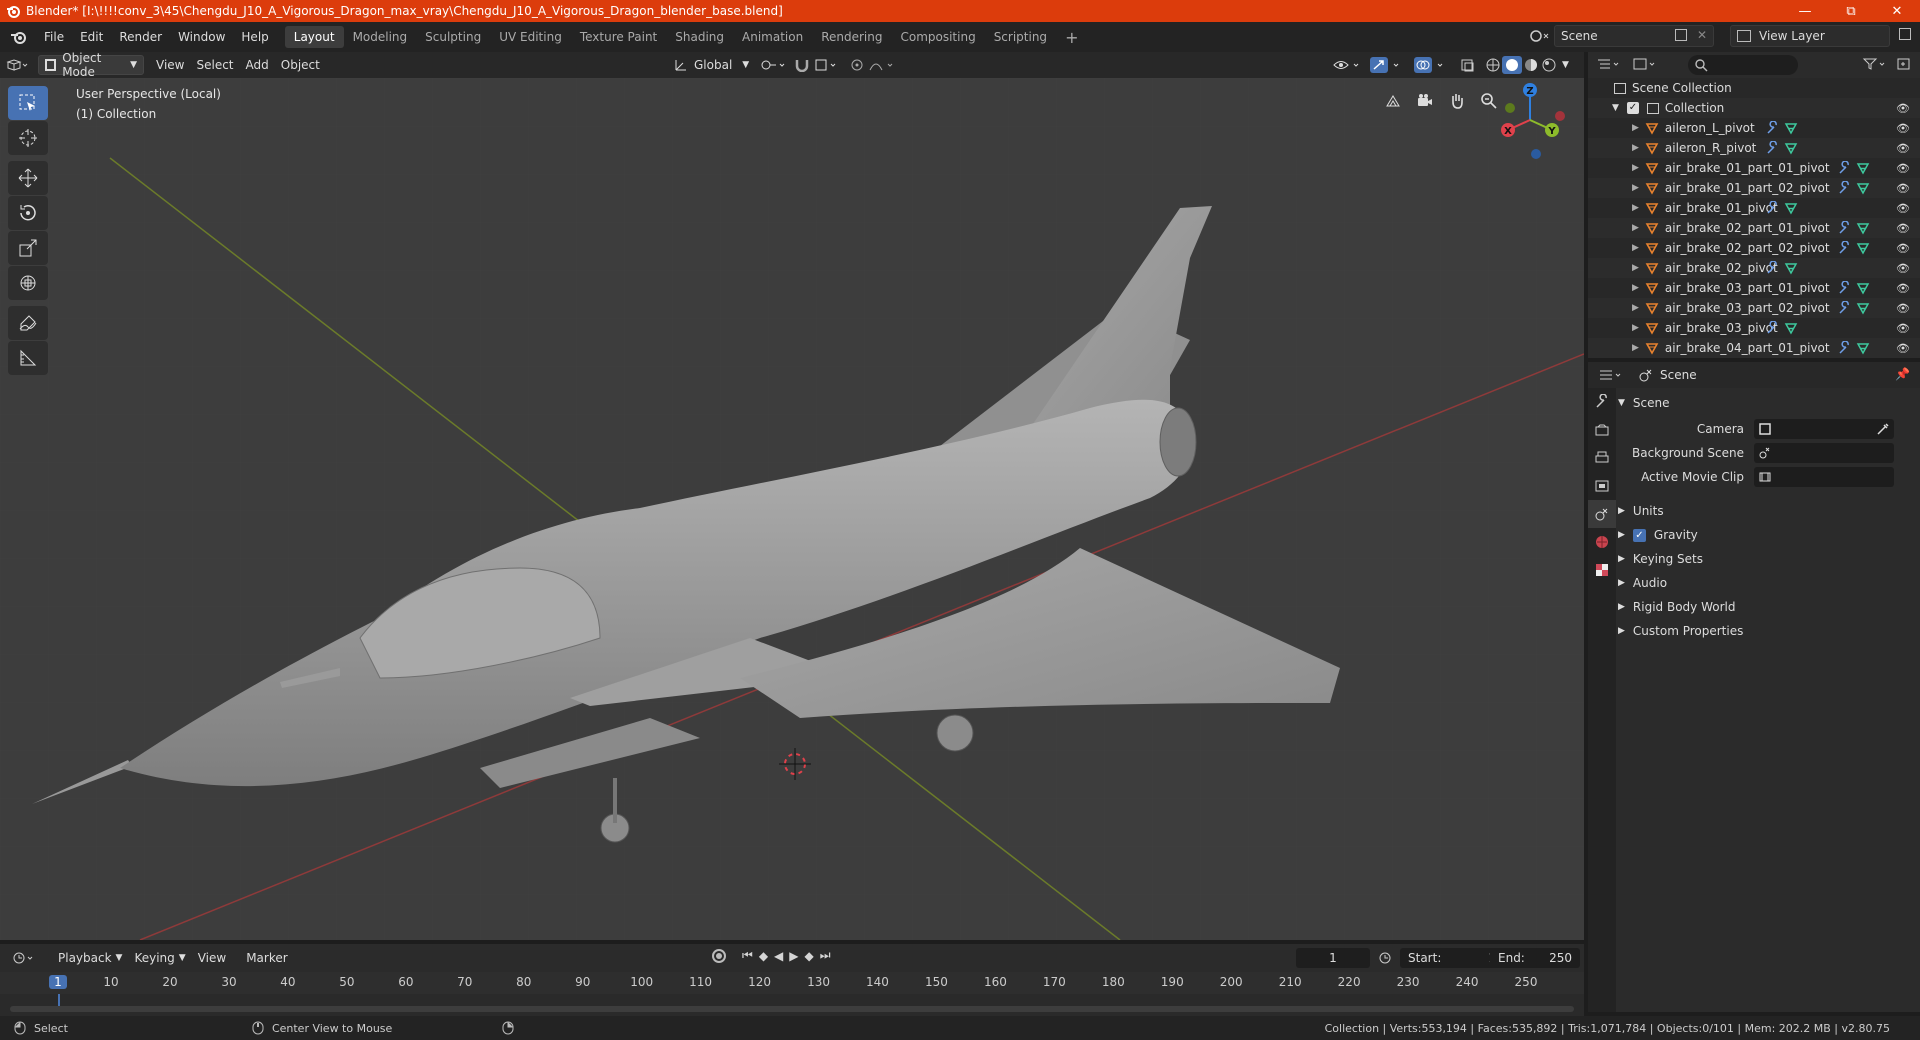  Describe the element at coordinates (300, 65) in the screenshot. I see `viewport-menu-object: Object` at that location.